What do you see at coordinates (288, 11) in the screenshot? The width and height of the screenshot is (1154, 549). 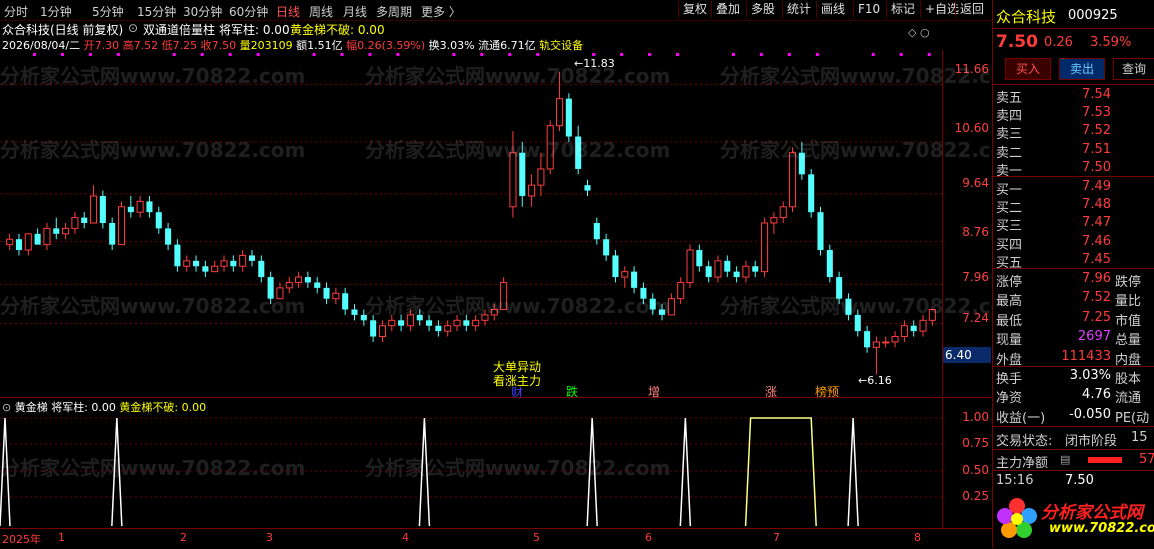 I see `period-tab-daily: 日线` at bounding box center [288, 11].